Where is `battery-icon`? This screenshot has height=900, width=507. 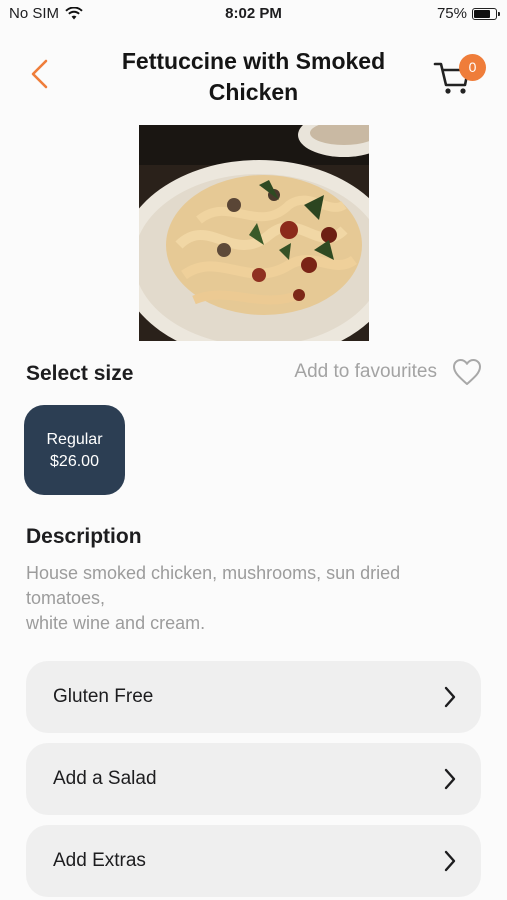
battery-icon is located at coordinates (486, 13).